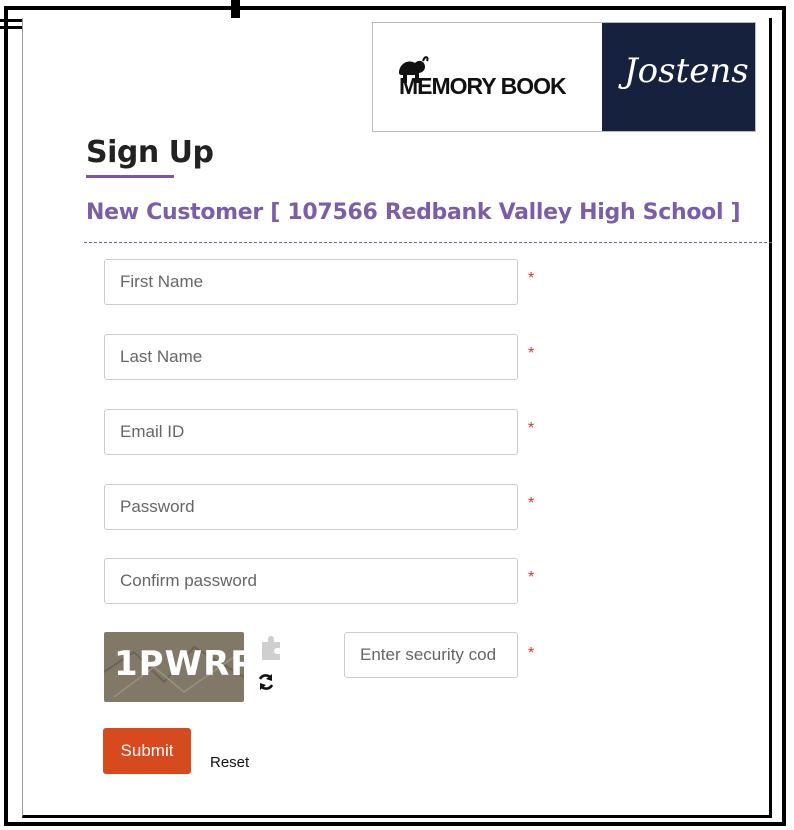 The height and width of the screenshot is (830, 794). I want to click on confirm-password-input, so click(311, 581).